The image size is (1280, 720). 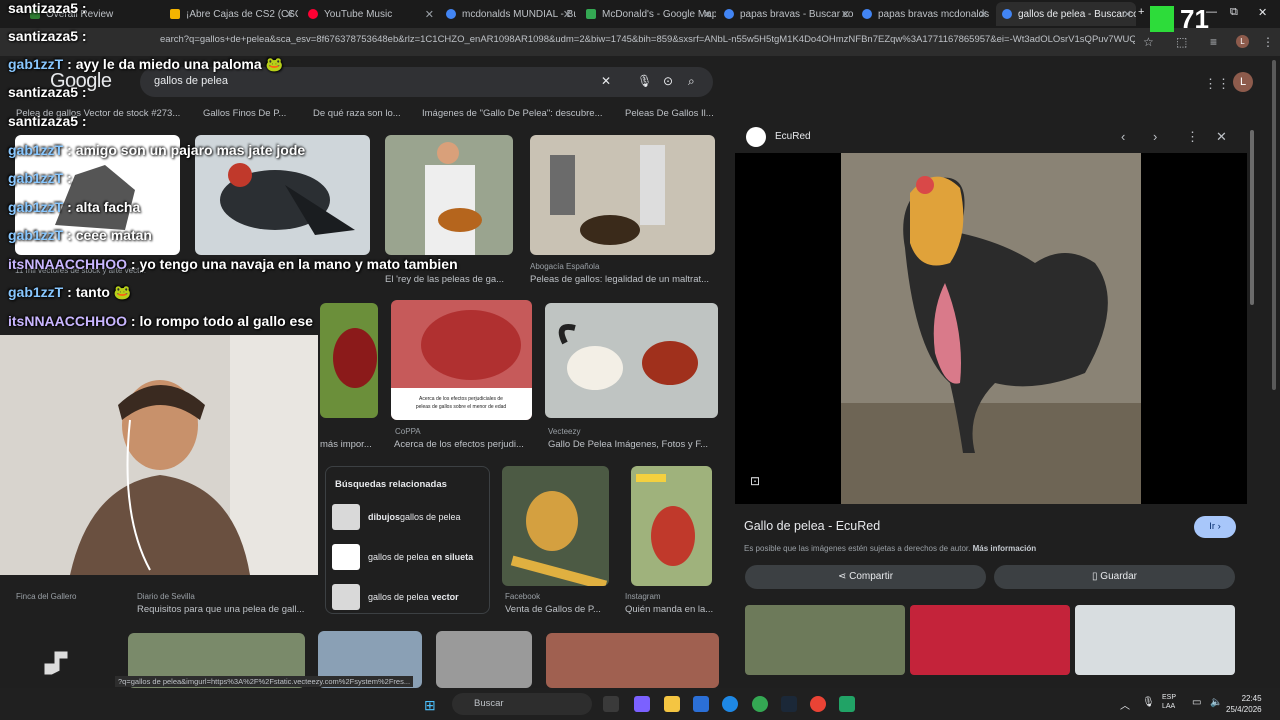 What do you see at coordinates (1148, 42) in the screenshot?
I see `bookmark-star-icon: ☆` at bounding box center [1148, 42].